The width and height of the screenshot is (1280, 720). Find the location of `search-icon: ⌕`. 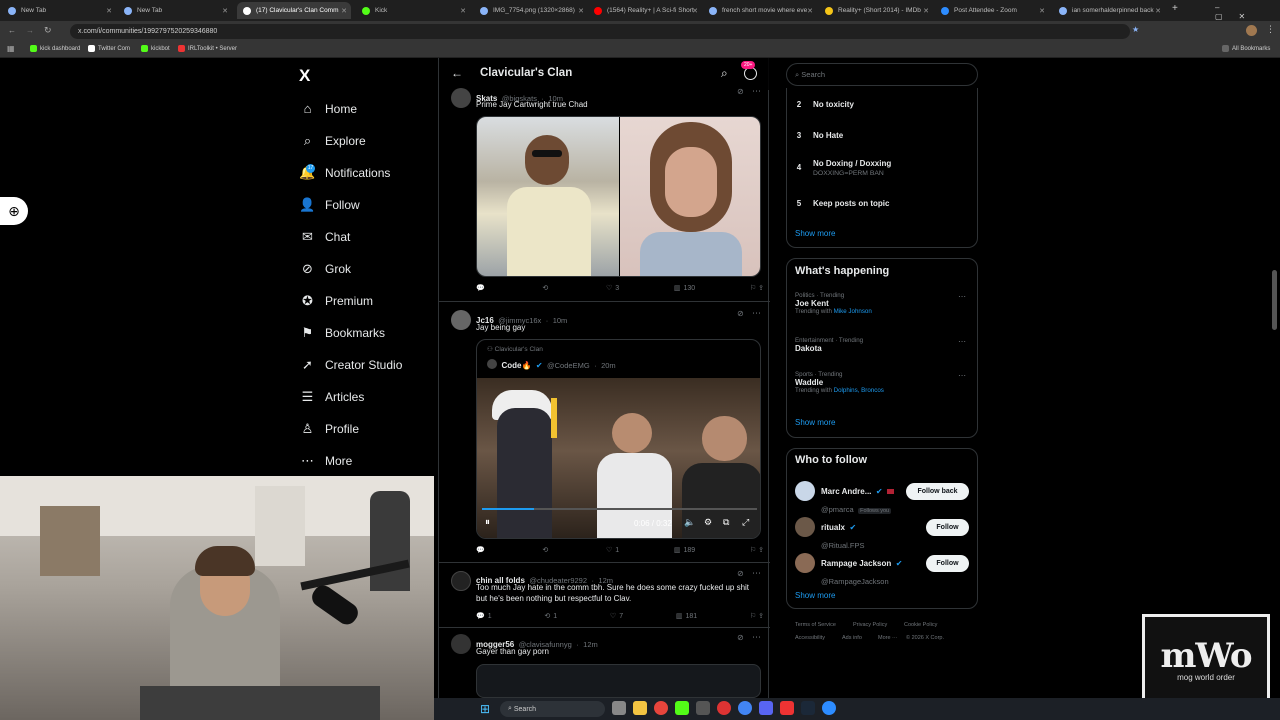

search-icon: ⌕ is located at coordinates (724, 73).